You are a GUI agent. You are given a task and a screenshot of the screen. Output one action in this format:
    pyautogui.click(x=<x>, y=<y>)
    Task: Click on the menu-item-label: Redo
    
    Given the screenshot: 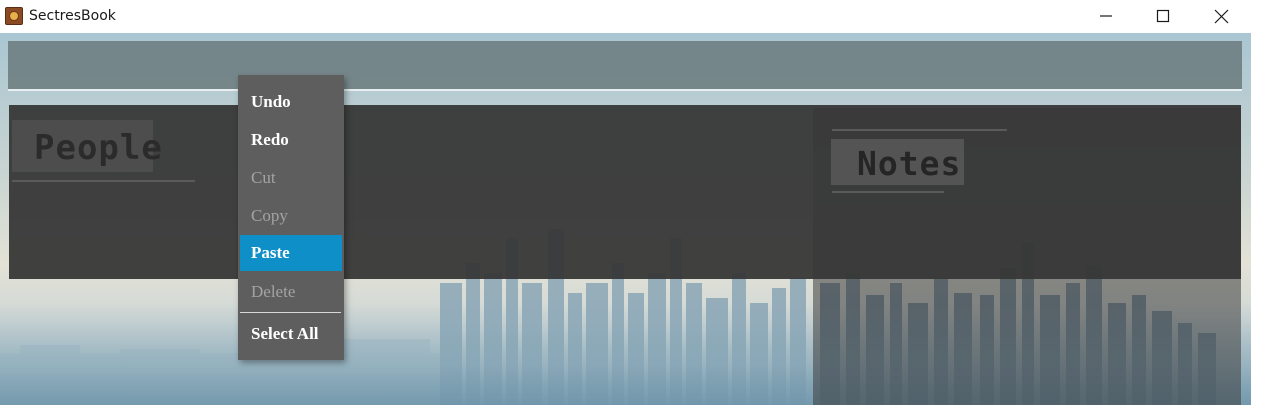 What is the action you would take?
    pyautogui.click(x=270, y=139)
    